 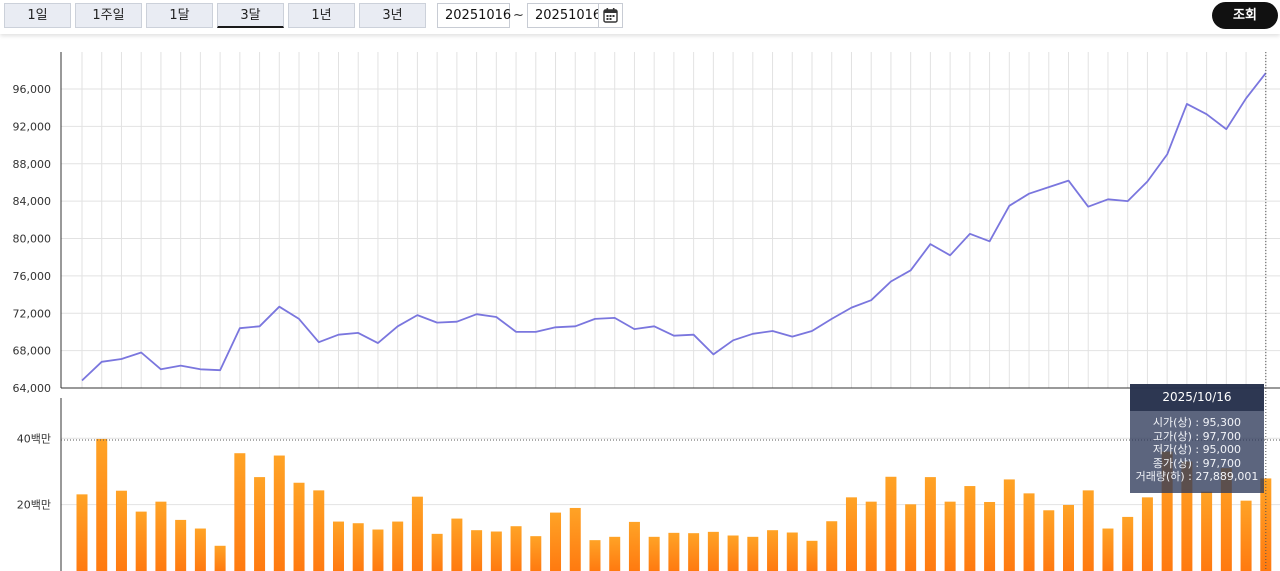 I want to click on volume-tick-label: 40백만, so click(x=34, y=438).